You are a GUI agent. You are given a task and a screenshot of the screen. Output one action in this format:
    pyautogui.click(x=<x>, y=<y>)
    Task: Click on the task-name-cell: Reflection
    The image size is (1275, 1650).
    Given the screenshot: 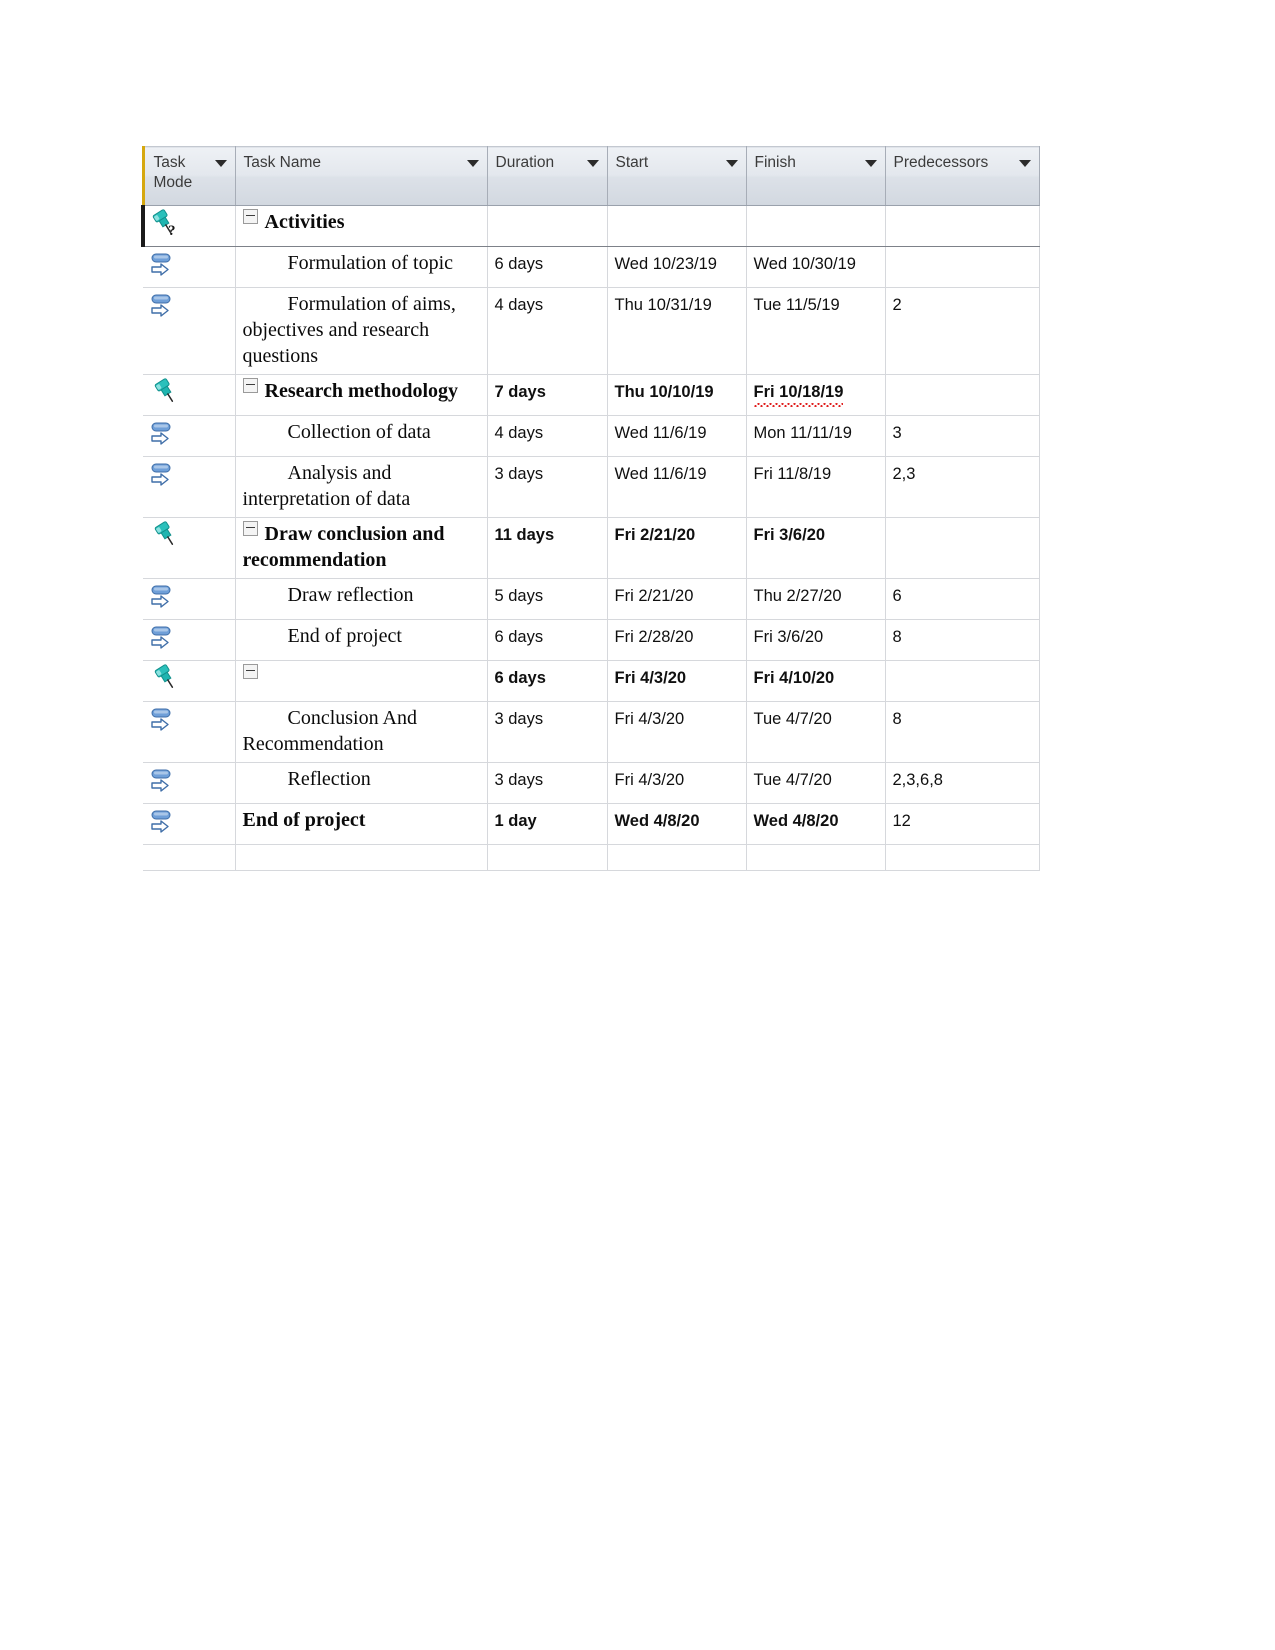 What is the action you would take?
    pyautogui.click(x=361, y=783)
    